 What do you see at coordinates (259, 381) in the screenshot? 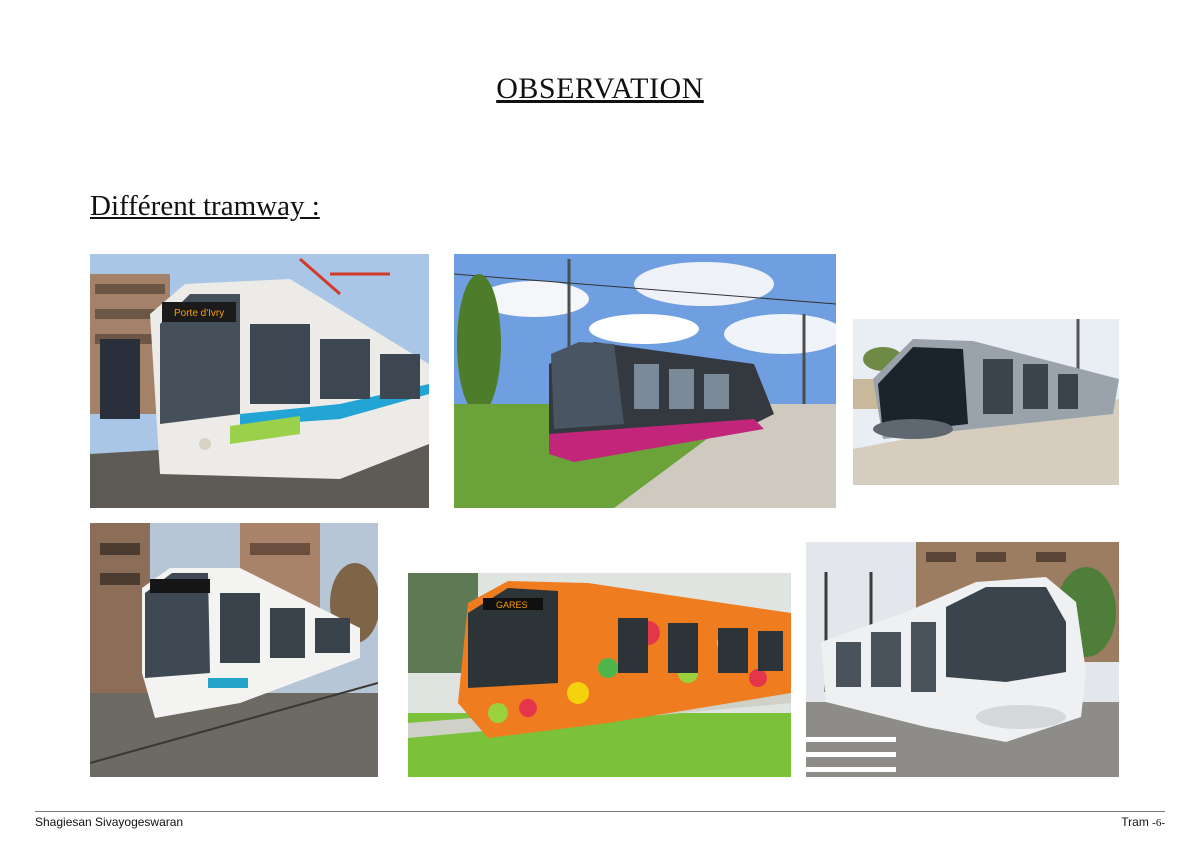
I see `tram-photo-paris-t3: Porte d'Ivry` at bounding box center [259, 381].